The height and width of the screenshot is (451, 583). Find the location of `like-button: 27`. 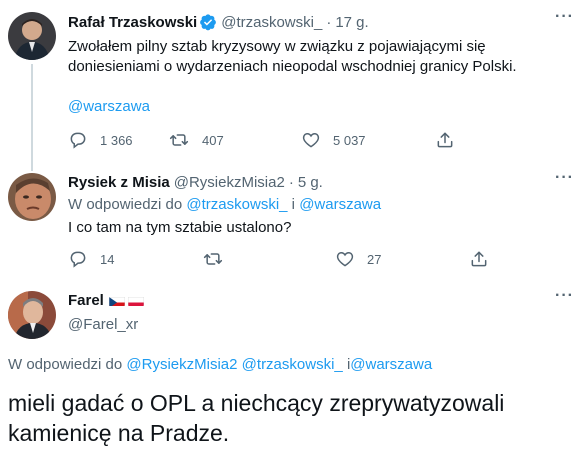

like-button: 27 is located at coordinates (402, 259).